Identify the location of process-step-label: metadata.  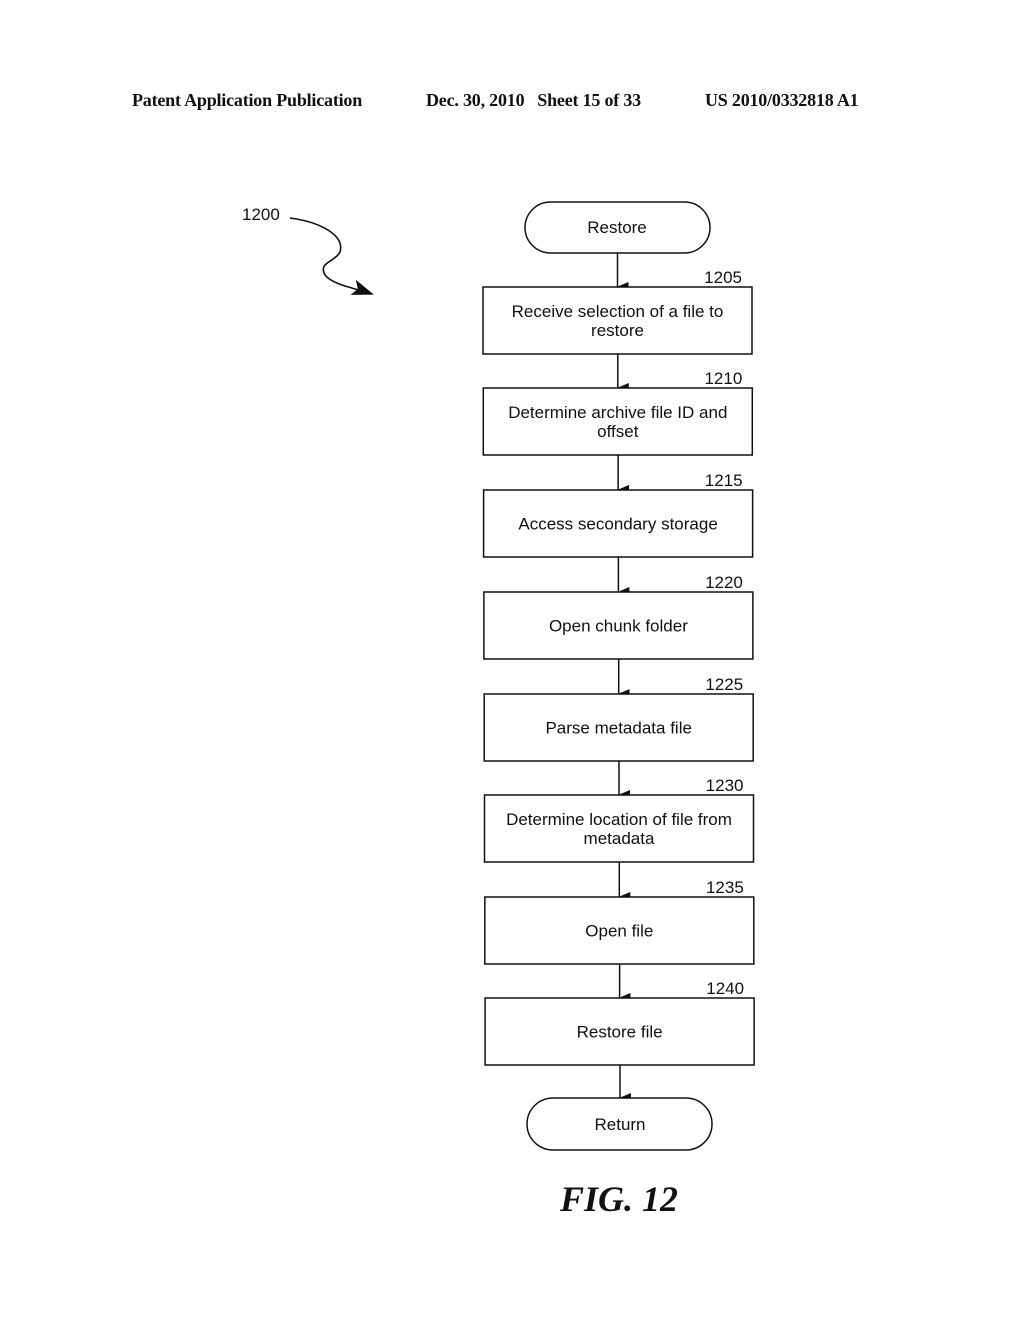
(619, 838).